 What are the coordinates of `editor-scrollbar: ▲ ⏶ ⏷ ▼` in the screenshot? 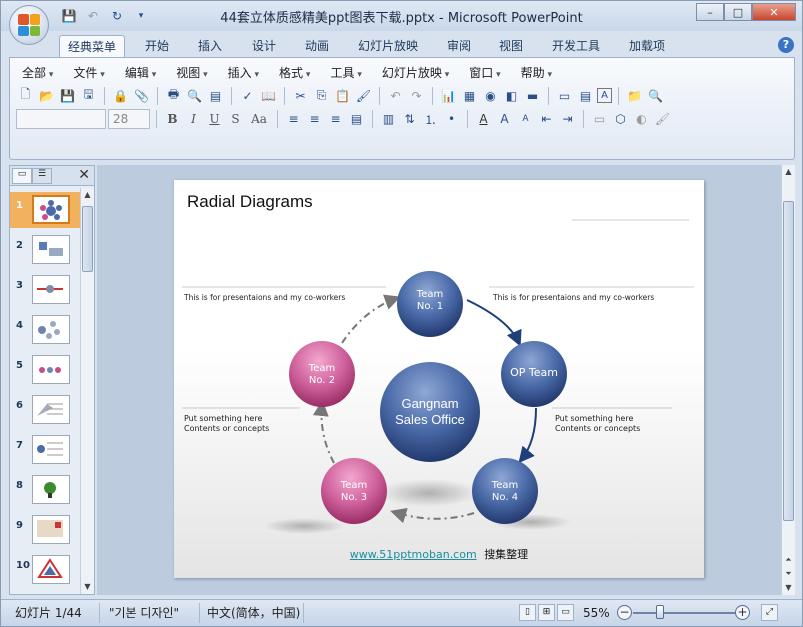 It's located at (788, 380).